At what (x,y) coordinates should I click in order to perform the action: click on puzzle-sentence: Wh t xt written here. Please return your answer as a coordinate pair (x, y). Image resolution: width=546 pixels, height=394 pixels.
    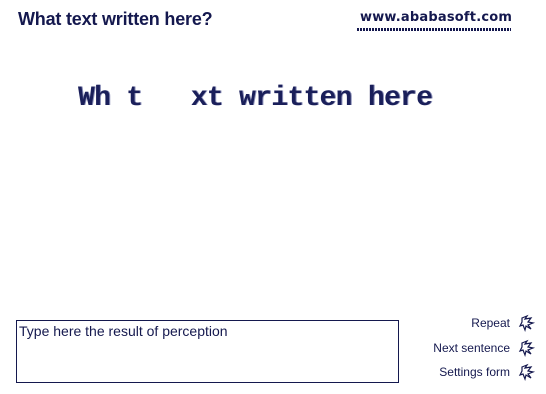
    Looking at the image, I should click on (255, 98).